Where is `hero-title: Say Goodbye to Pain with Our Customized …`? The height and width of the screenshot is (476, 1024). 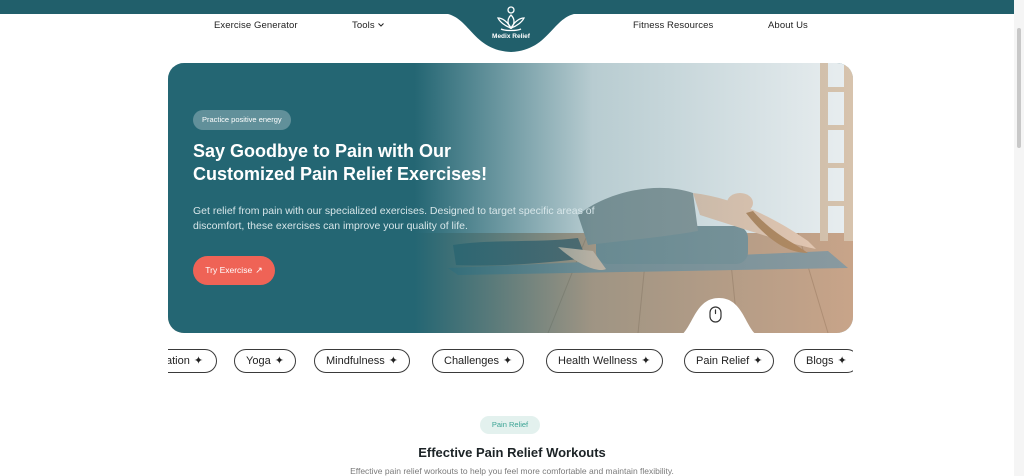
hero-title: Say Goodbye to Pain with Our Customized … is located at coordinates (340, 162).